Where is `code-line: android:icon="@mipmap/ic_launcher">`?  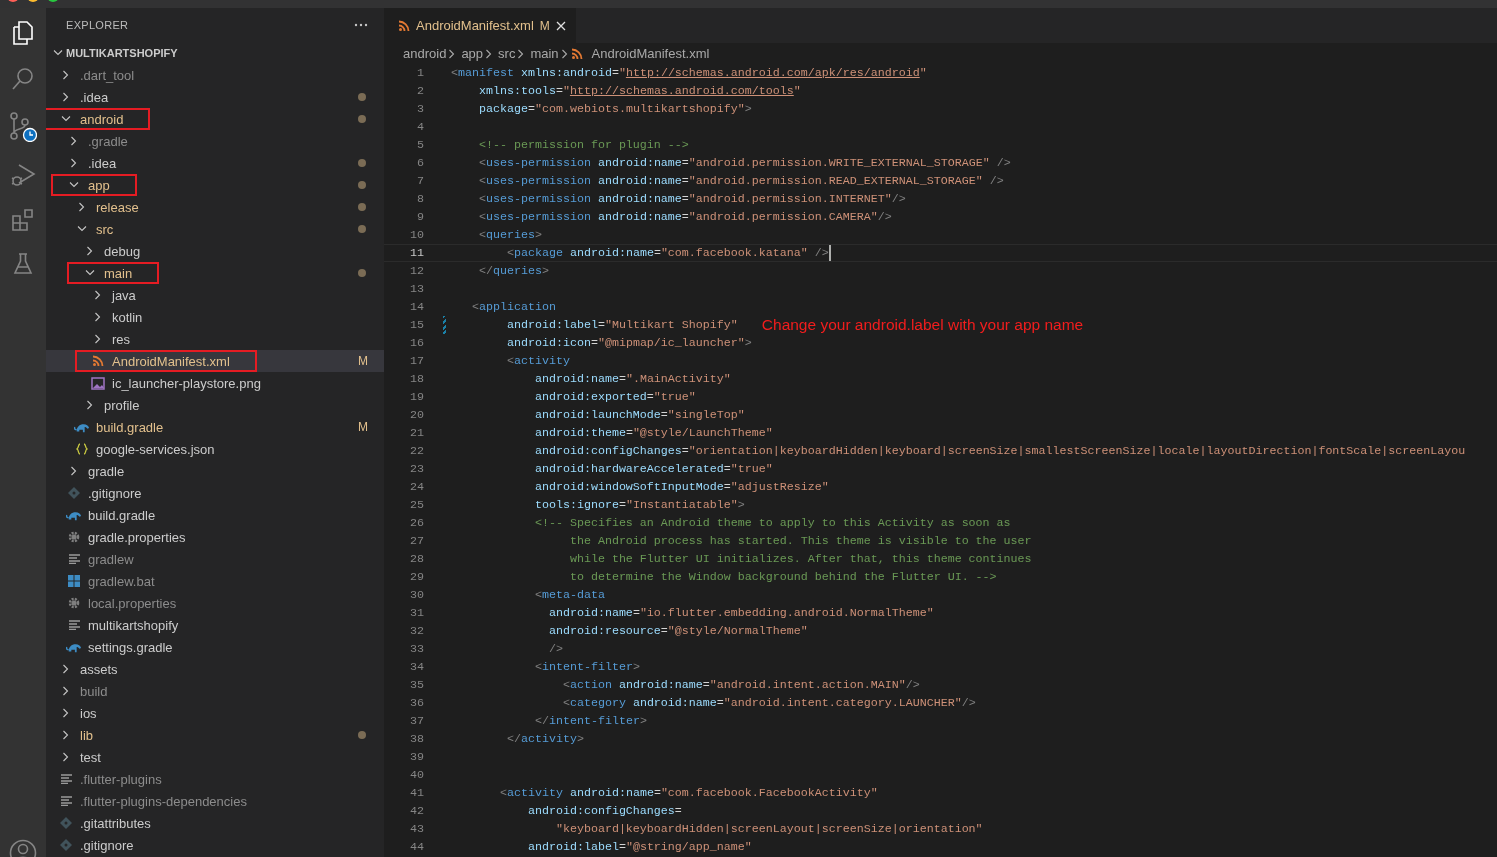 code-line: android:icon="@mipmap/ic_launcher"> is located at coordinates (628, 343).